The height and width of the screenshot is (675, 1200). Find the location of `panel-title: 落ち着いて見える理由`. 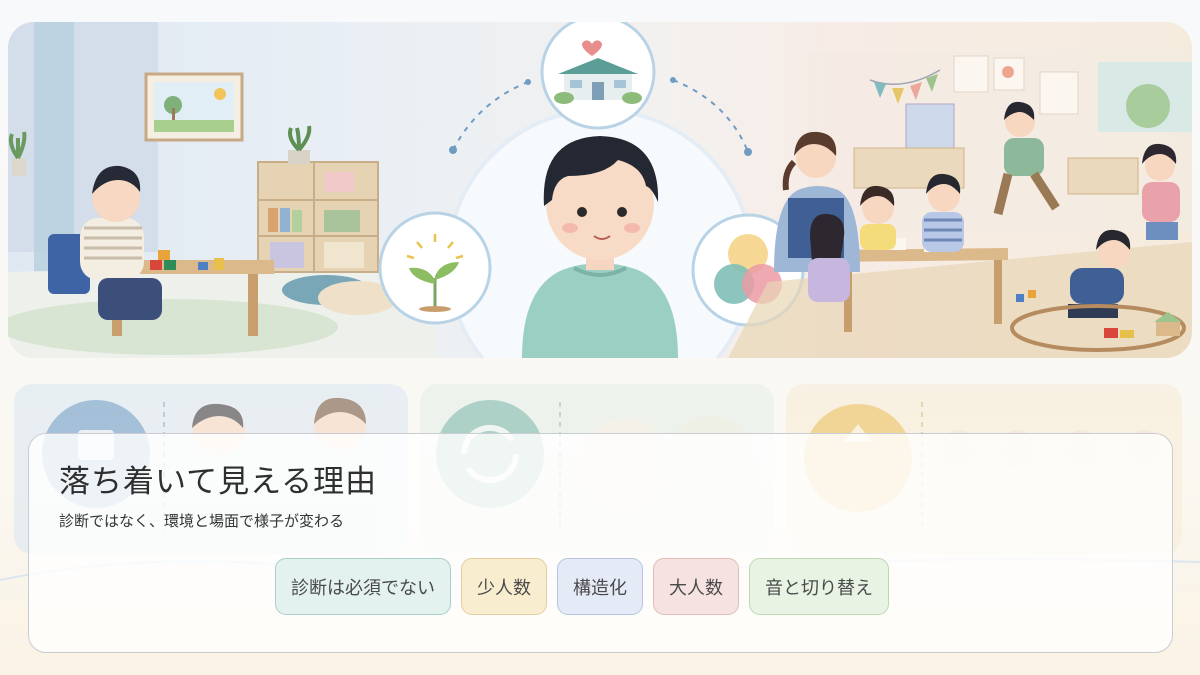

panel-title: 落ち着いて見える理由 is located at coordinates (218, 482).